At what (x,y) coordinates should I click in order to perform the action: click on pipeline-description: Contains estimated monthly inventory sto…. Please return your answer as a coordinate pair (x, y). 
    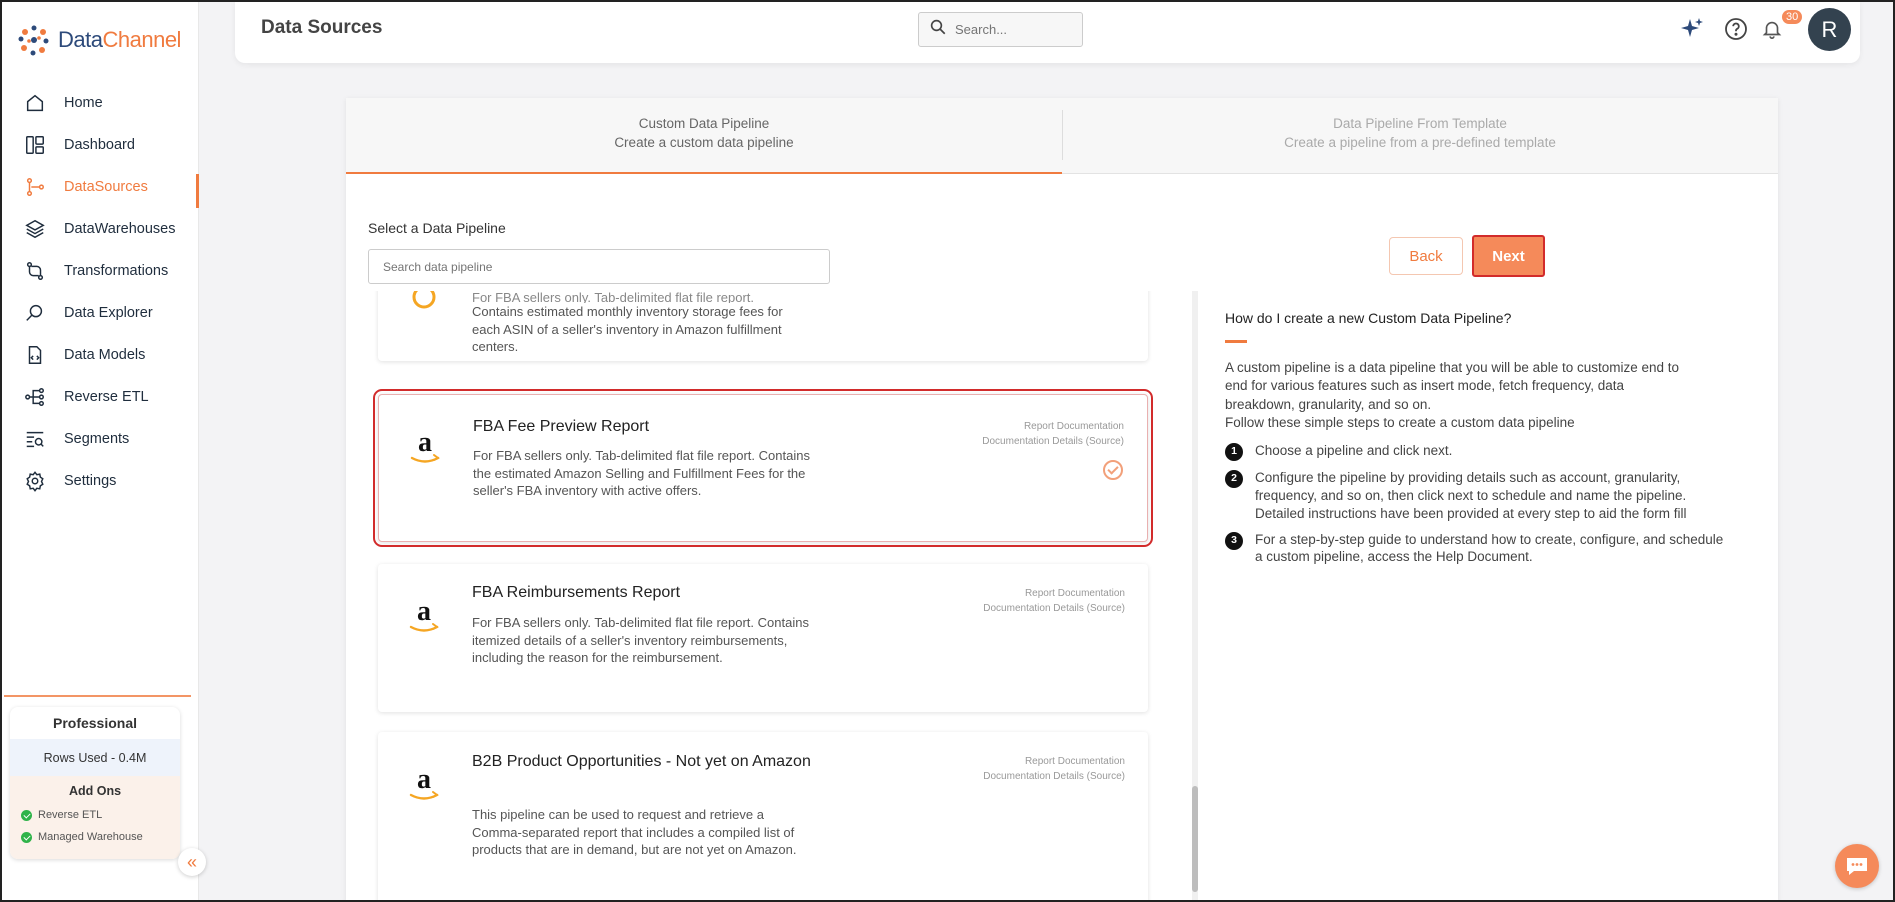
    Looking at the image, I should click on (627, 329).